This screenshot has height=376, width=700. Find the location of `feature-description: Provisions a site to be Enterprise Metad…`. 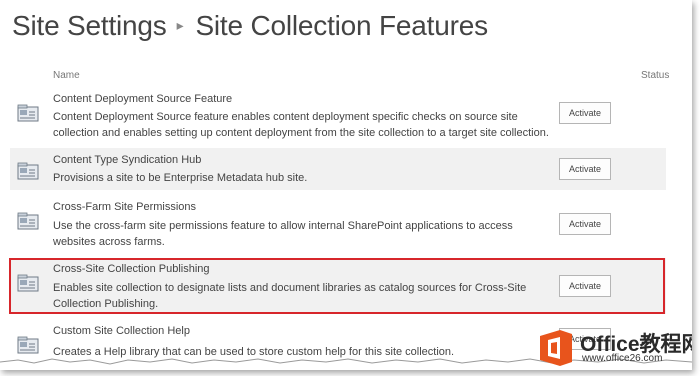

feature-description: Provisions a site to be Enterprise Metad… is located at coordinates (180, 178).